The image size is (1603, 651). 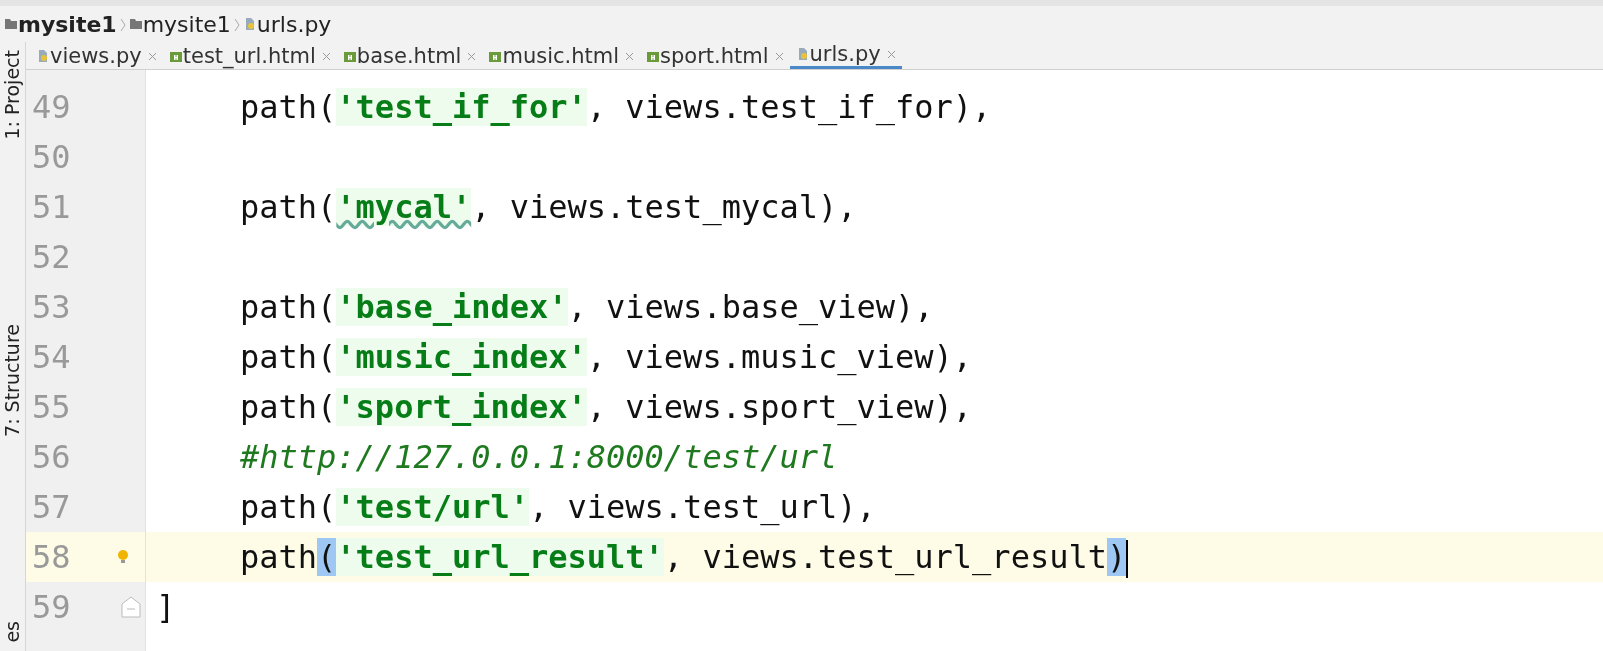 What do you see at coordinates (715, 55) in the screenshot?
I see `editor-tab: sport.html` at bounding box center [715, 55].